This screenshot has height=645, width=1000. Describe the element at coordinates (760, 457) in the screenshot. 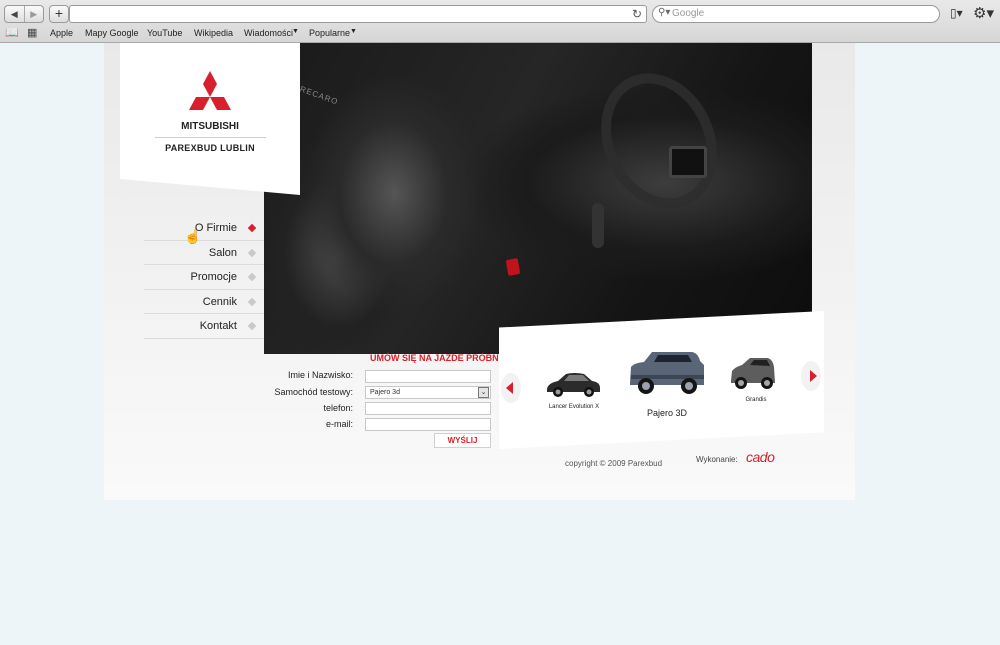

I see `agency-logo: cado` at that location.